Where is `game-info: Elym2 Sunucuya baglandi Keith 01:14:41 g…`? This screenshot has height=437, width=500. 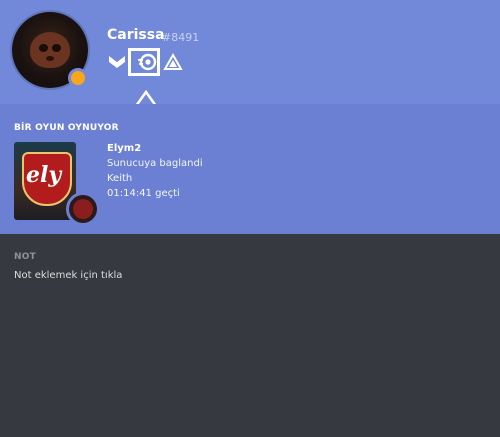 game-info: Elym2 Sunucuya baglandi Keith 01:14:41 g… is located at coordinates (155, 173).